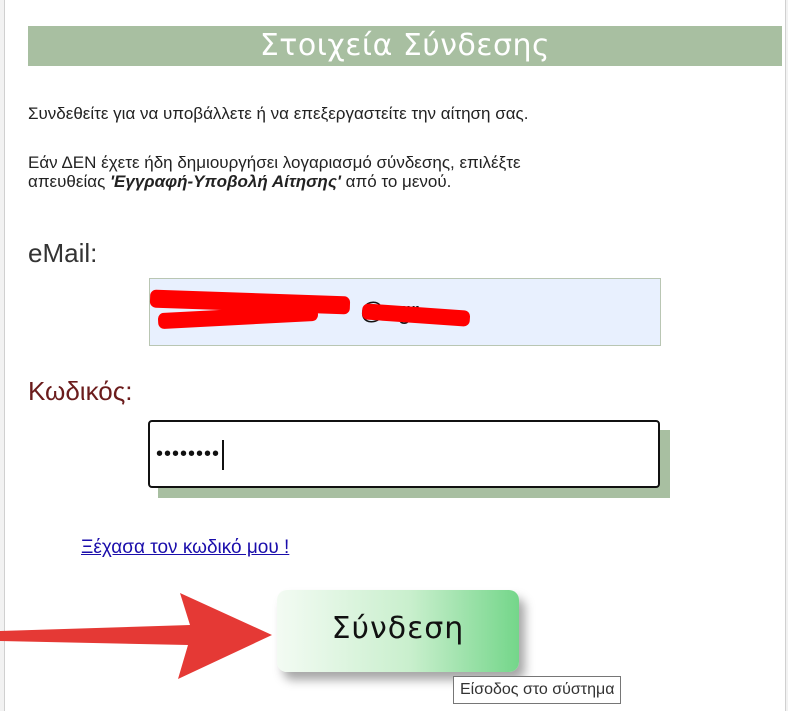 The width and height of the screenshot is (788, 711). Describe the element at coordinates (405, 46) in the screenshot. I see `section-title: Στοιχεία Σύνδεσης` at that location.